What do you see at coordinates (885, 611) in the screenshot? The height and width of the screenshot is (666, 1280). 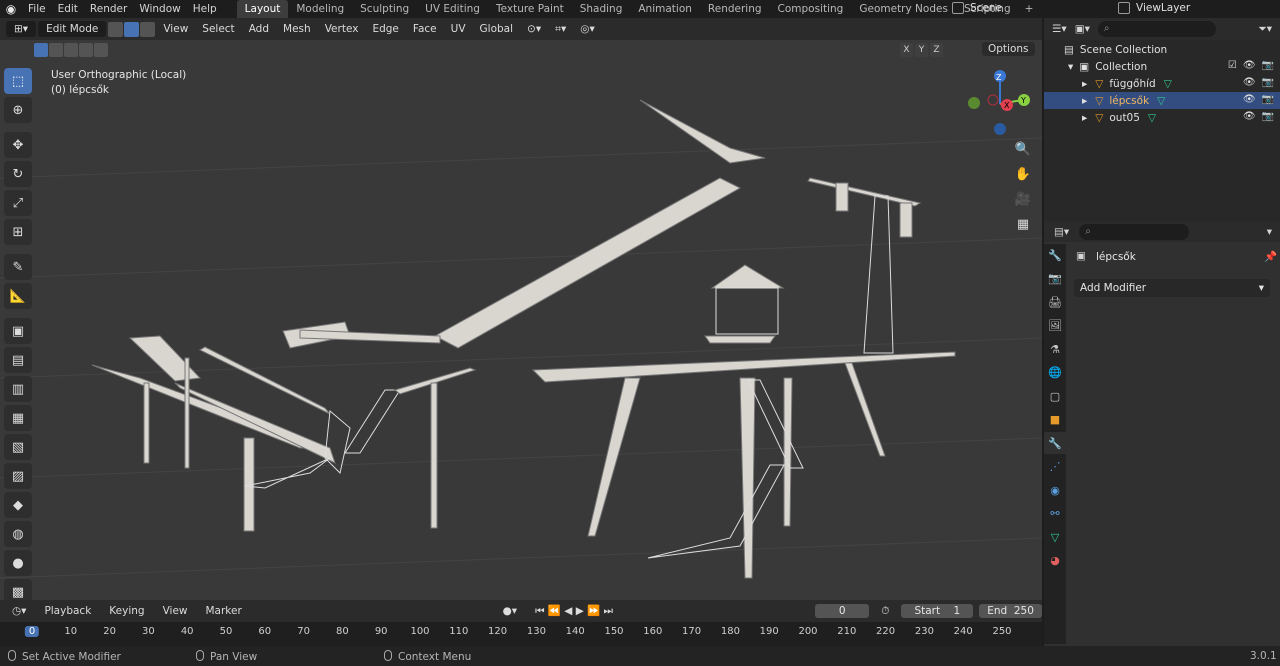 I see `clock-icon: ⏱` at bounding box center [885, 611].